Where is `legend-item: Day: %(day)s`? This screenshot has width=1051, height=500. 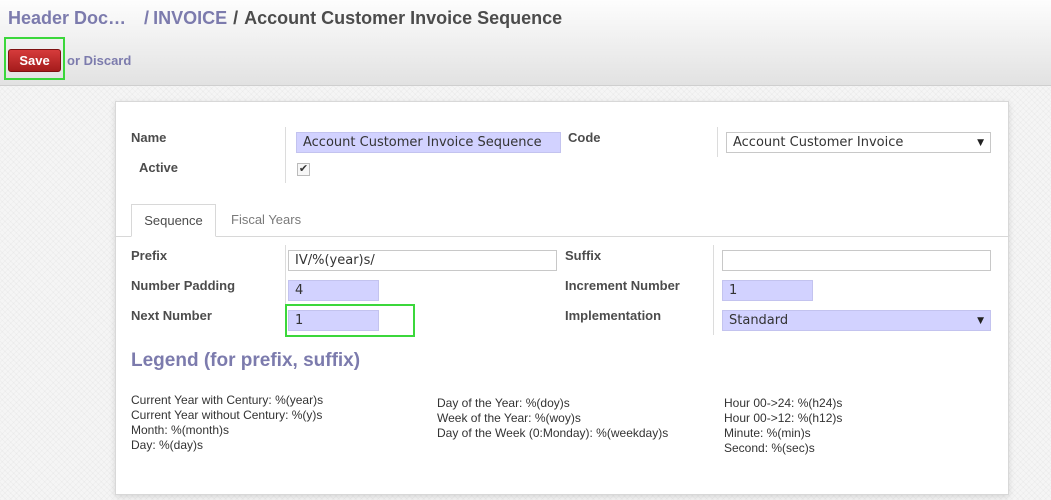
legend-item: Day: %(day)s is located at coordinates (167, 445).